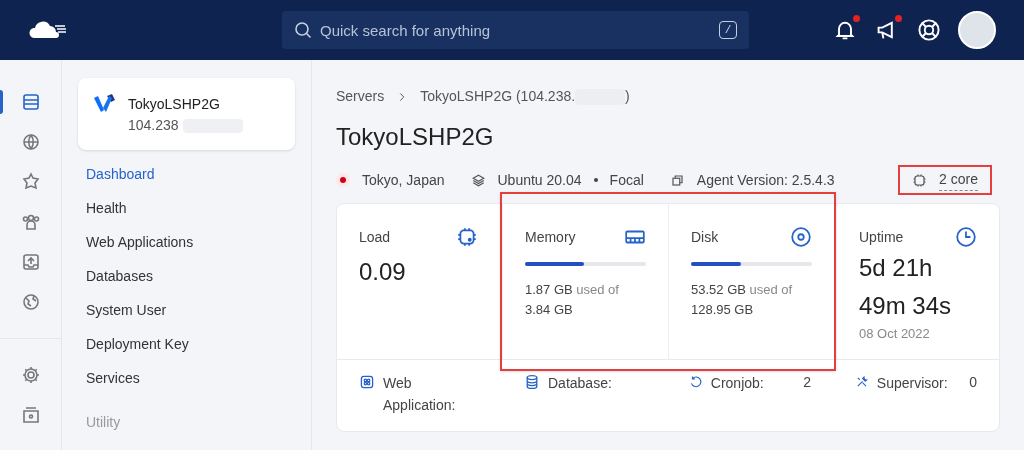  I want to click on stat-label: Disk, so click(705, 237).